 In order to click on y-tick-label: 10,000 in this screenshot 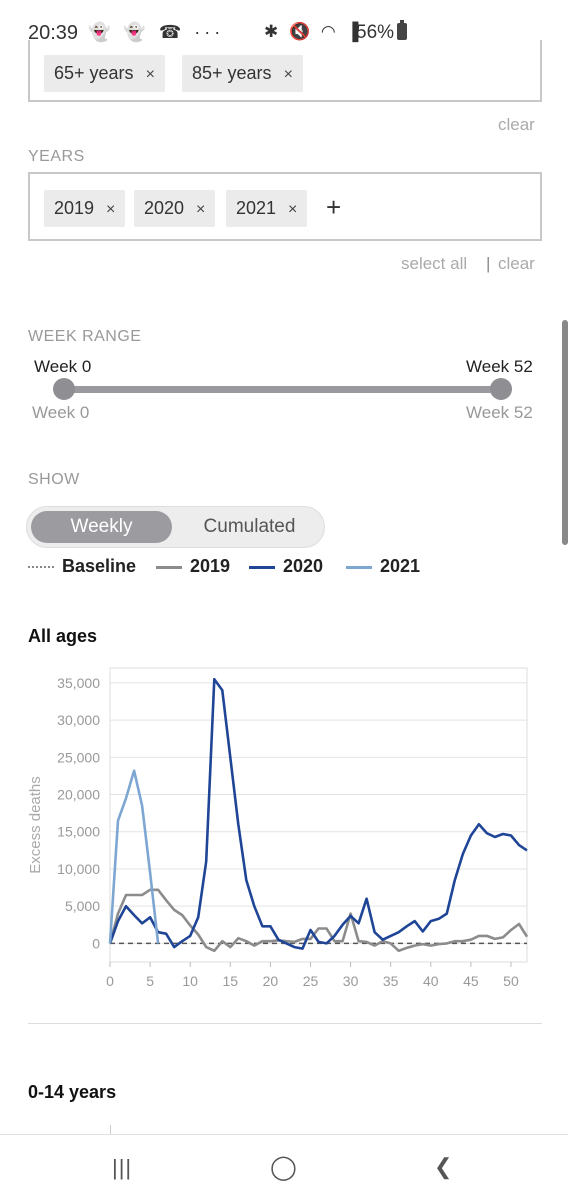, I will do `click(78, 869)`.